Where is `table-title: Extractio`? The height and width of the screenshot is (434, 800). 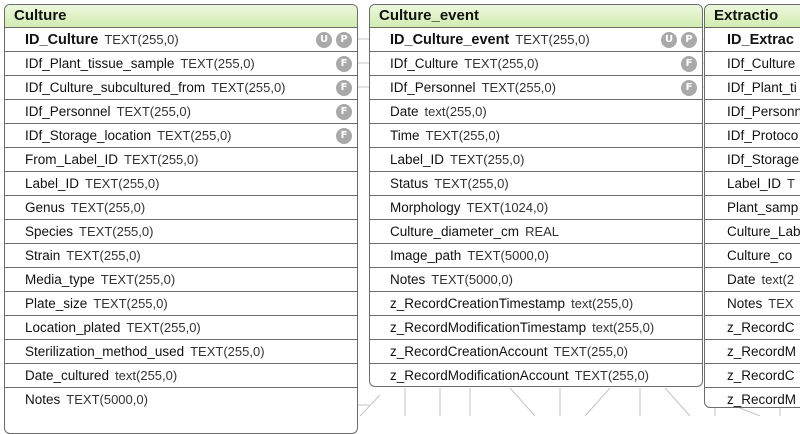
table-title: Extractio is located at coordinates (752, 16).